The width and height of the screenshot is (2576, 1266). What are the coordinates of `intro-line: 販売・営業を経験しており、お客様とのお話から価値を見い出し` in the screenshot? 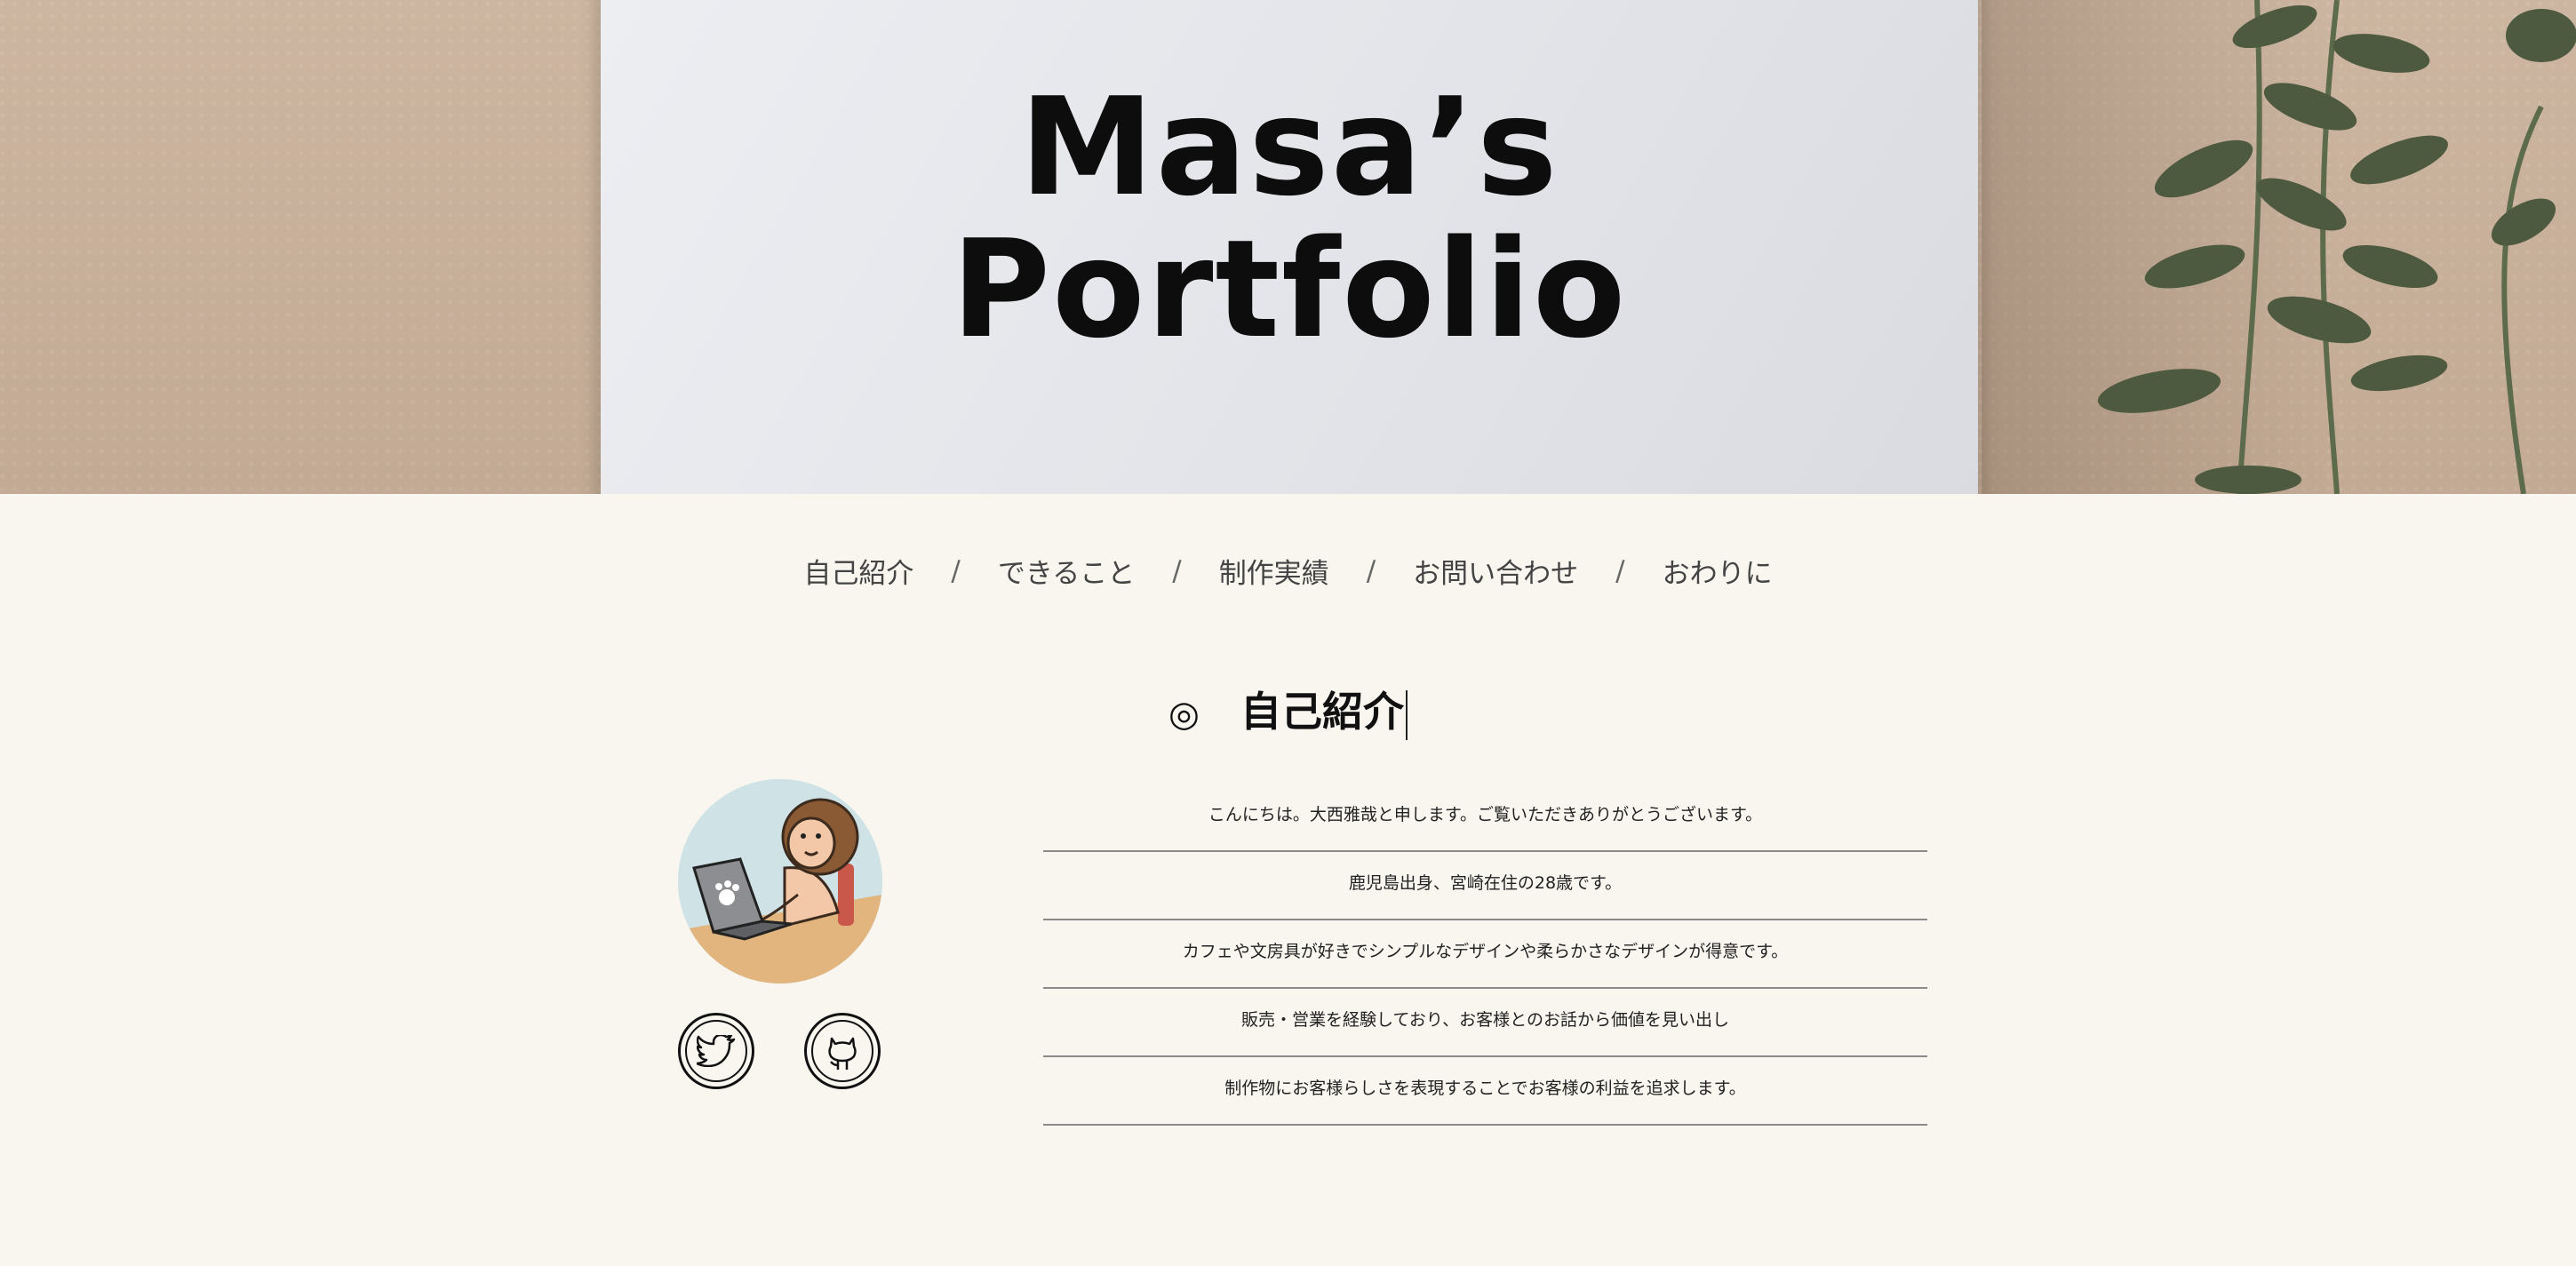 It's located at (1485, 1023).